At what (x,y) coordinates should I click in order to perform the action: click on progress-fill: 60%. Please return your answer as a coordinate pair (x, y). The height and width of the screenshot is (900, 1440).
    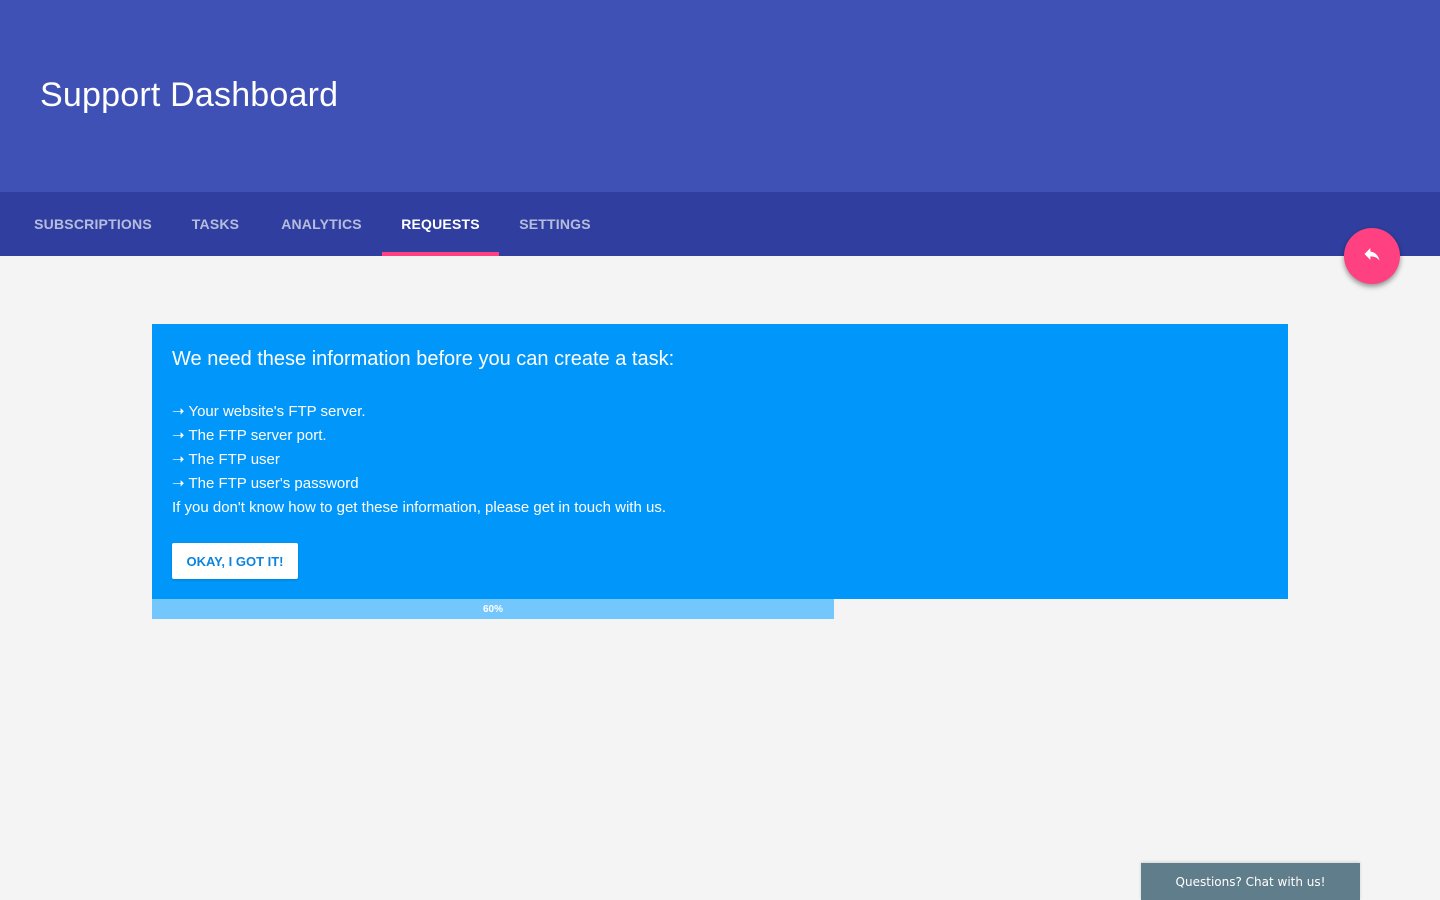
    Looking at the image, I should click on (493, 609).